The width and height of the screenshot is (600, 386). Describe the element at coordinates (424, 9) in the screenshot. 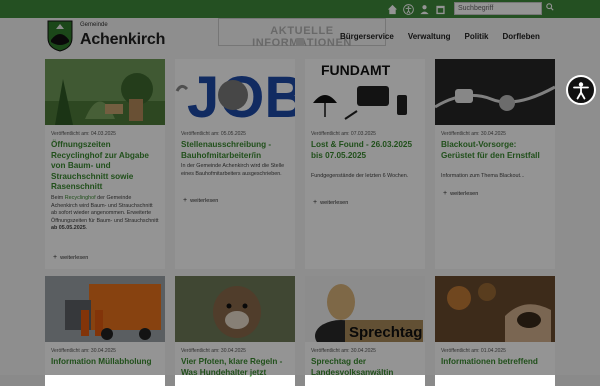

I see `user-icon` at that location.